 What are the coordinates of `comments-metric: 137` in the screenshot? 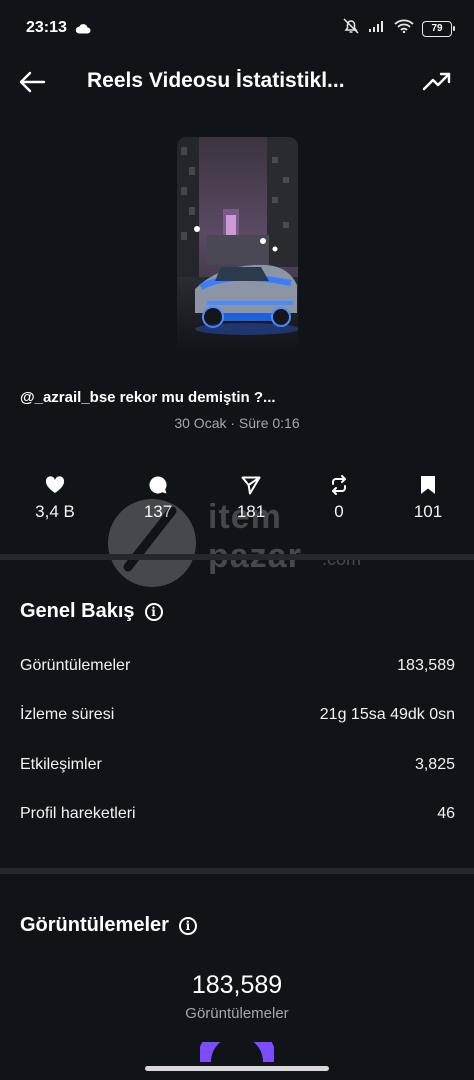 It's located at (158, 496).